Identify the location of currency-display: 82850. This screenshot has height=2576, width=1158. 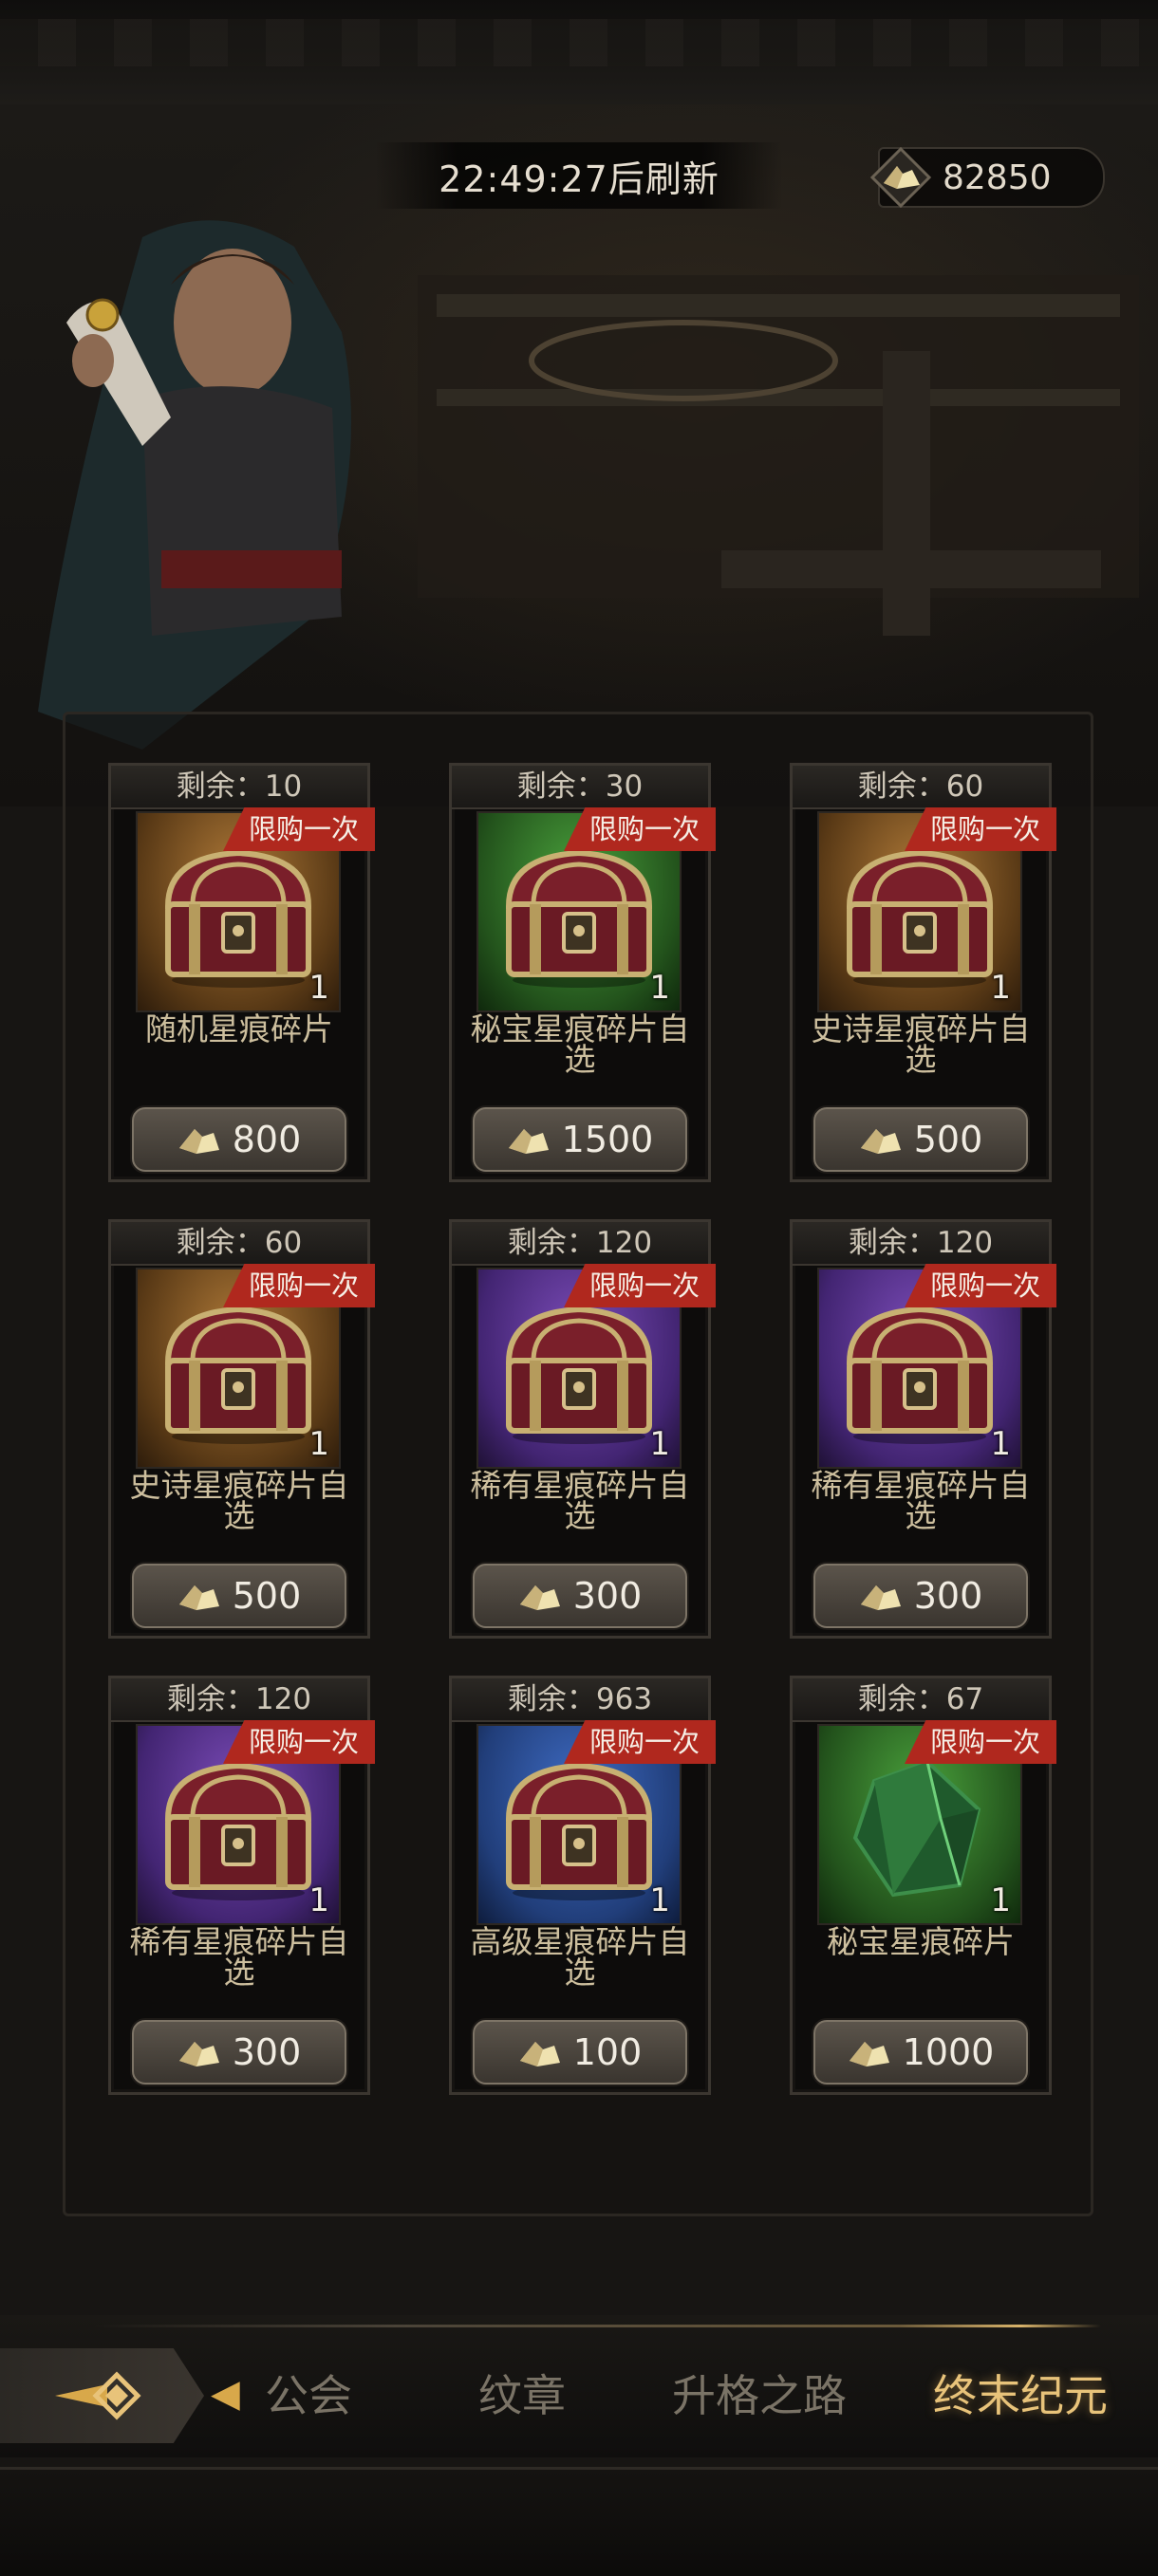
(987, 177).